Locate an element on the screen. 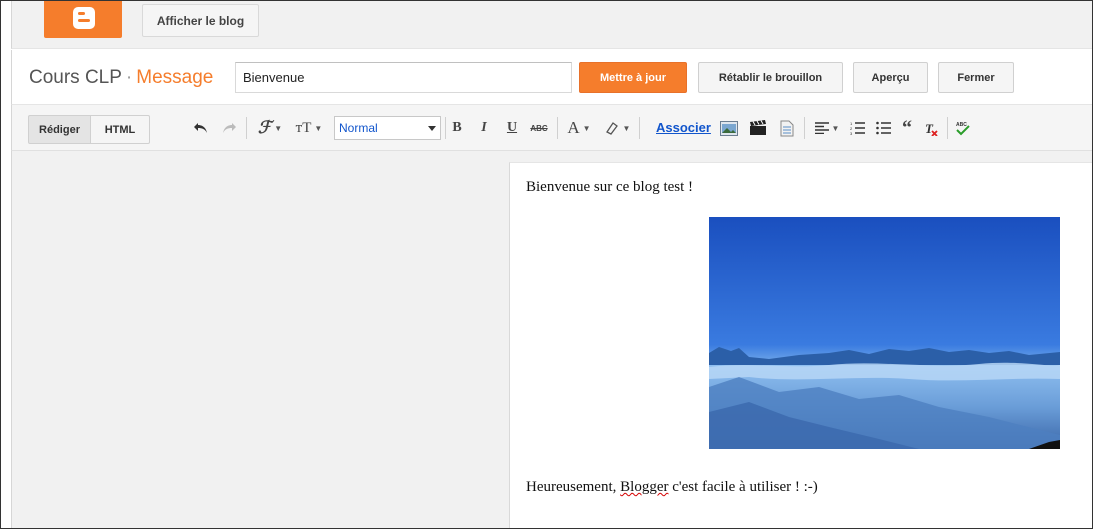 The height and width of the screenshot is (529, 1093). font-family-icon: ℱ ▼ is located at coordinates (270, 128).